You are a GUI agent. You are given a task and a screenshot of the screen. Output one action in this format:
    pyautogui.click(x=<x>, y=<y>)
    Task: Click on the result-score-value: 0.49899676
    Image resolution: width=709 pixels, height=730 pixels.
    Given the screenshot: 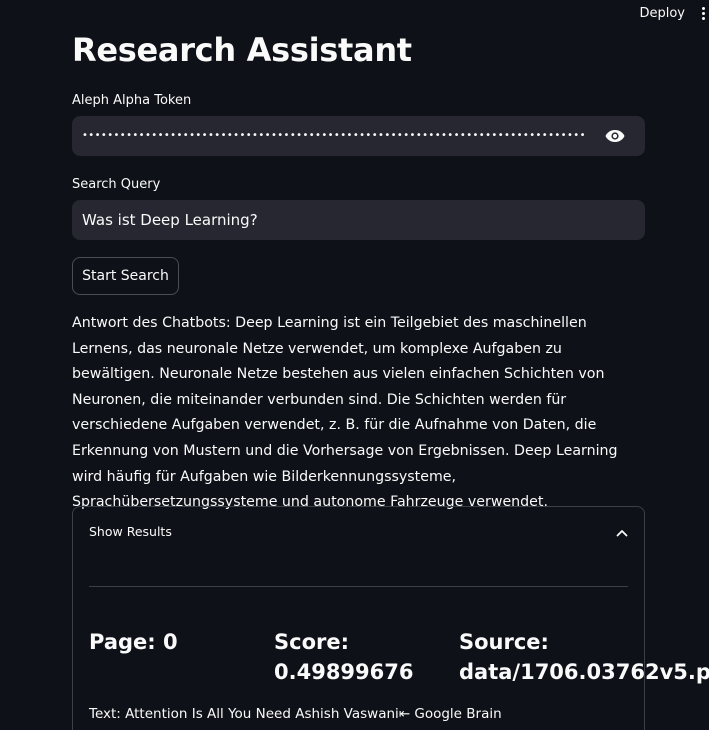 What is the action you would take?
    pyautogui.click(x=344, y=672)
    